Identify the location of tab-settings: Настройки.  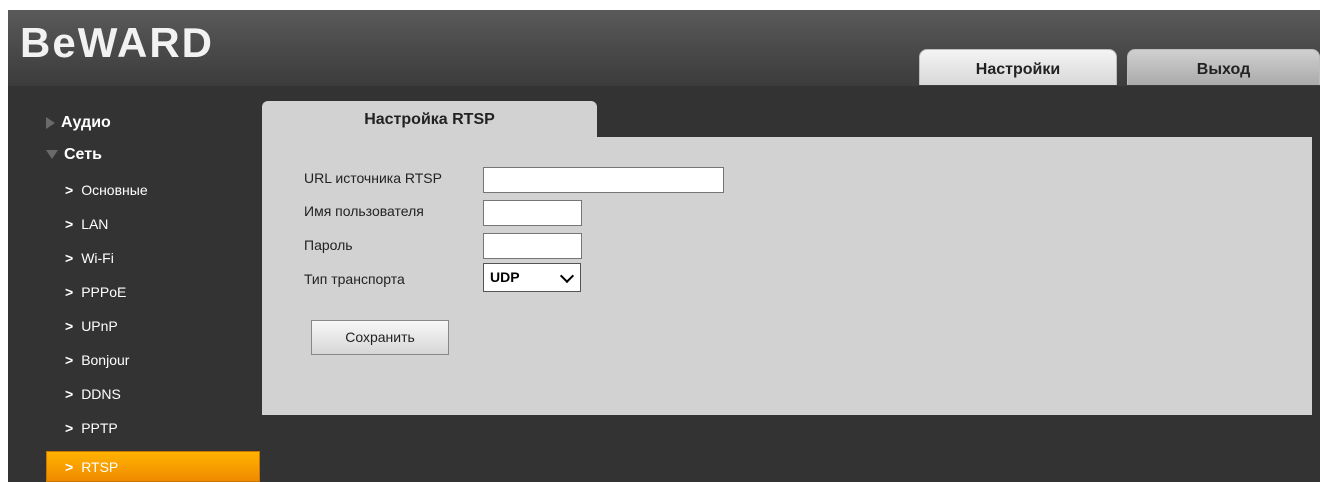
(1018, 67).